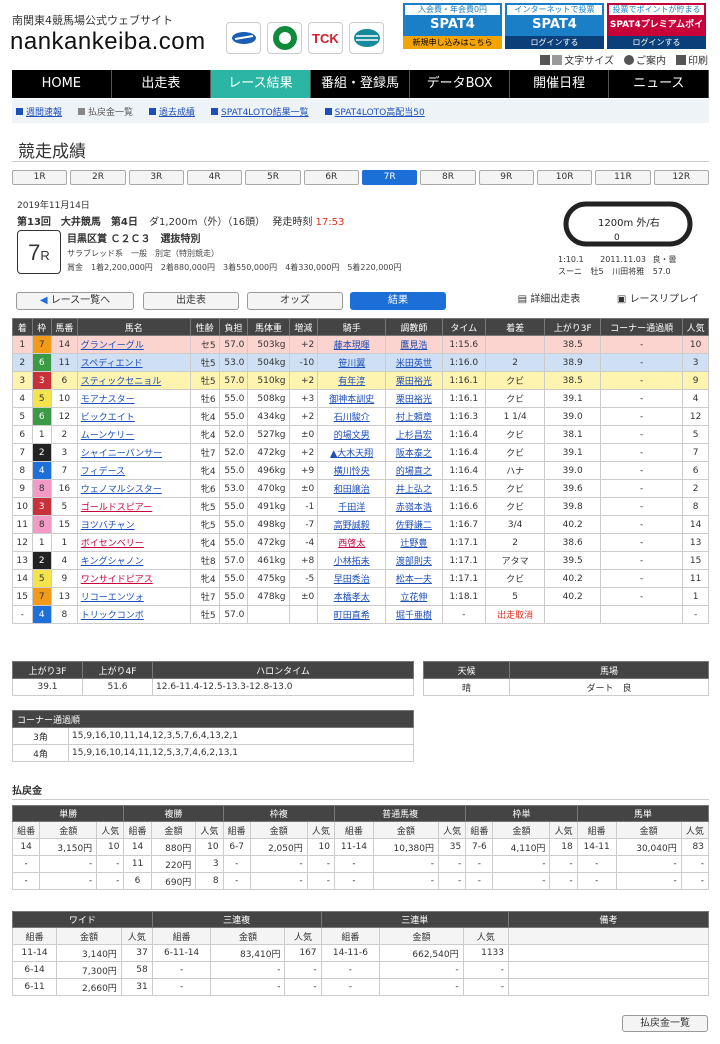  I want to click on cell-jockey: 西啓太, so click(352, 542).